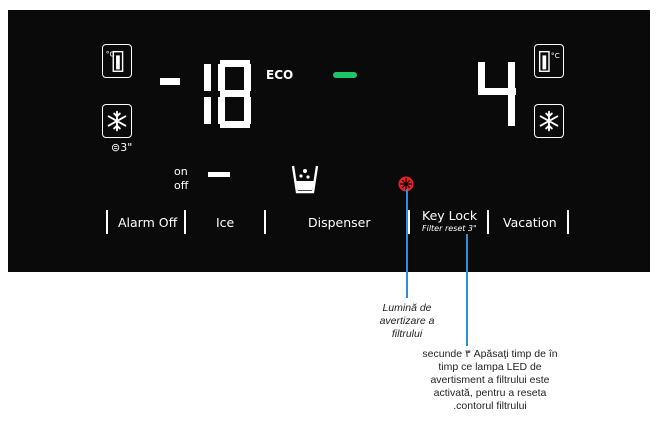 The height and width of the screenshot is (422, 658). Describe the element at coordinates (225, 222) in the screenshot. I see `ice-button: Ice` at that location.